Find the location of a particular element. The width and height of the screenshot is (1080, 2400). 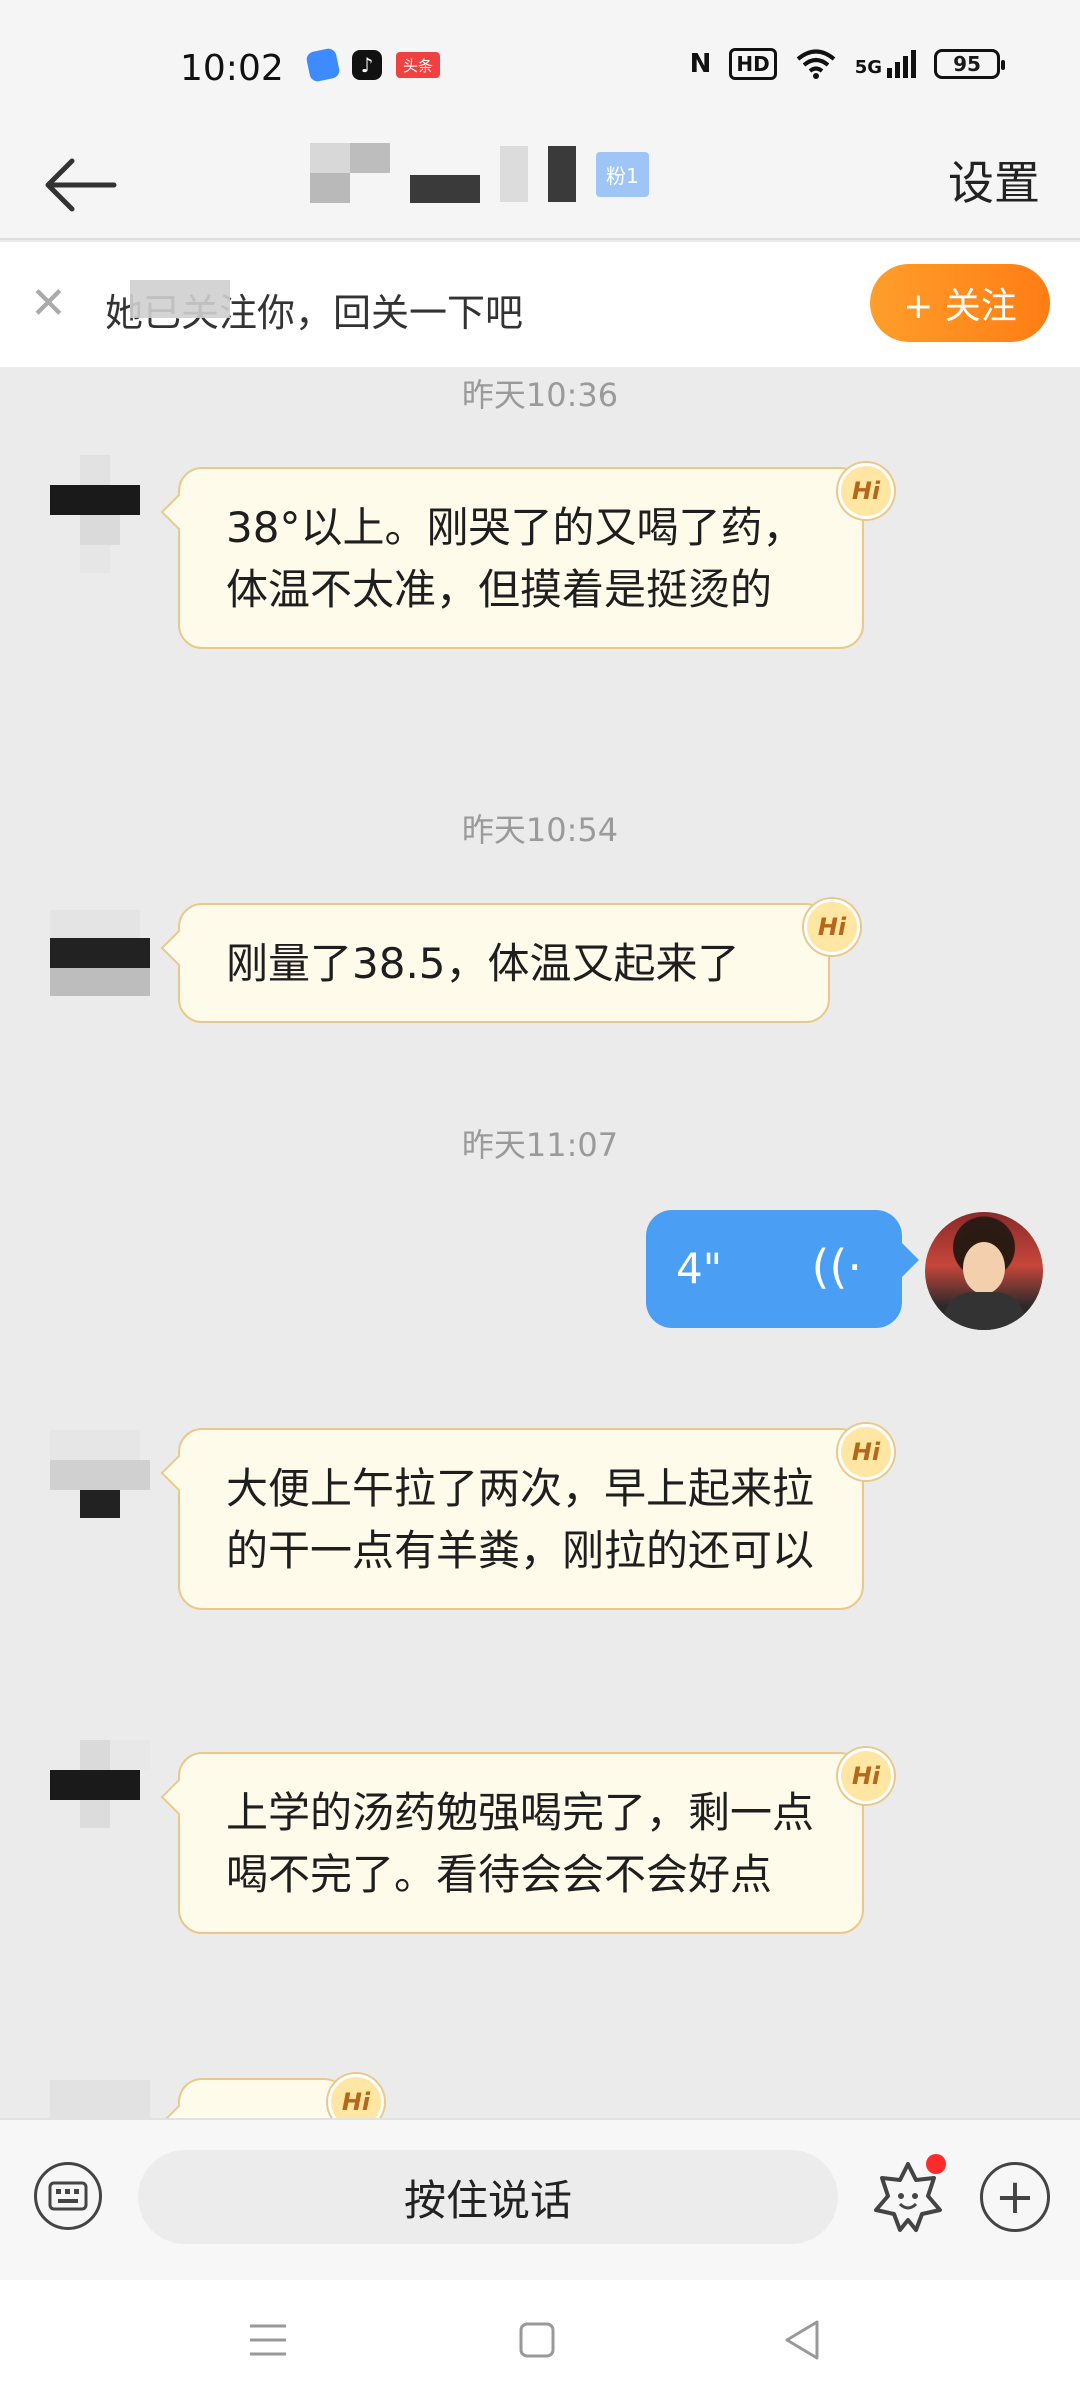

back-triangle-icon is located at coordinates (802, 2340).